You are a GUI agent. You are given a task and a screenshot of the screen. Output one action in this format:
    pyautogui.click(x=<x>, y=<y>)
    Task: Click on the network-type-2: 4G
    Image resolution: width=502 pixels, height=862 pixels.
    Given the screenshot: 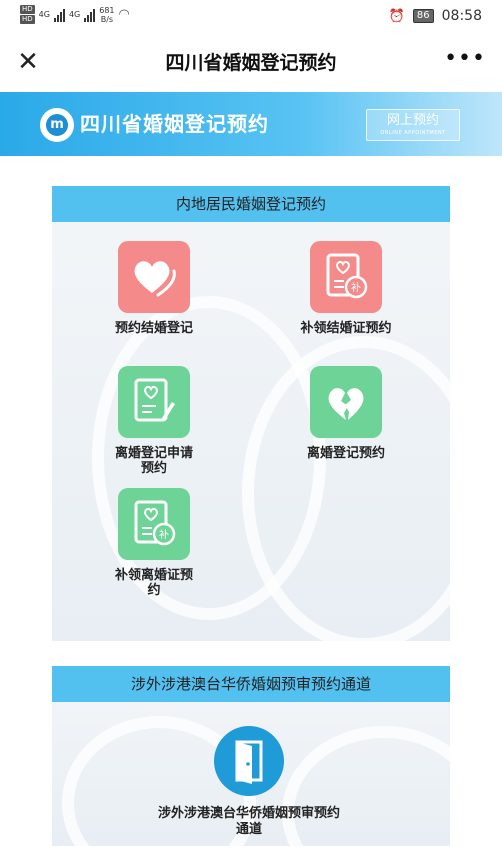 What is the action you would take?
    pyautogui.click(x=74, y=14)
    